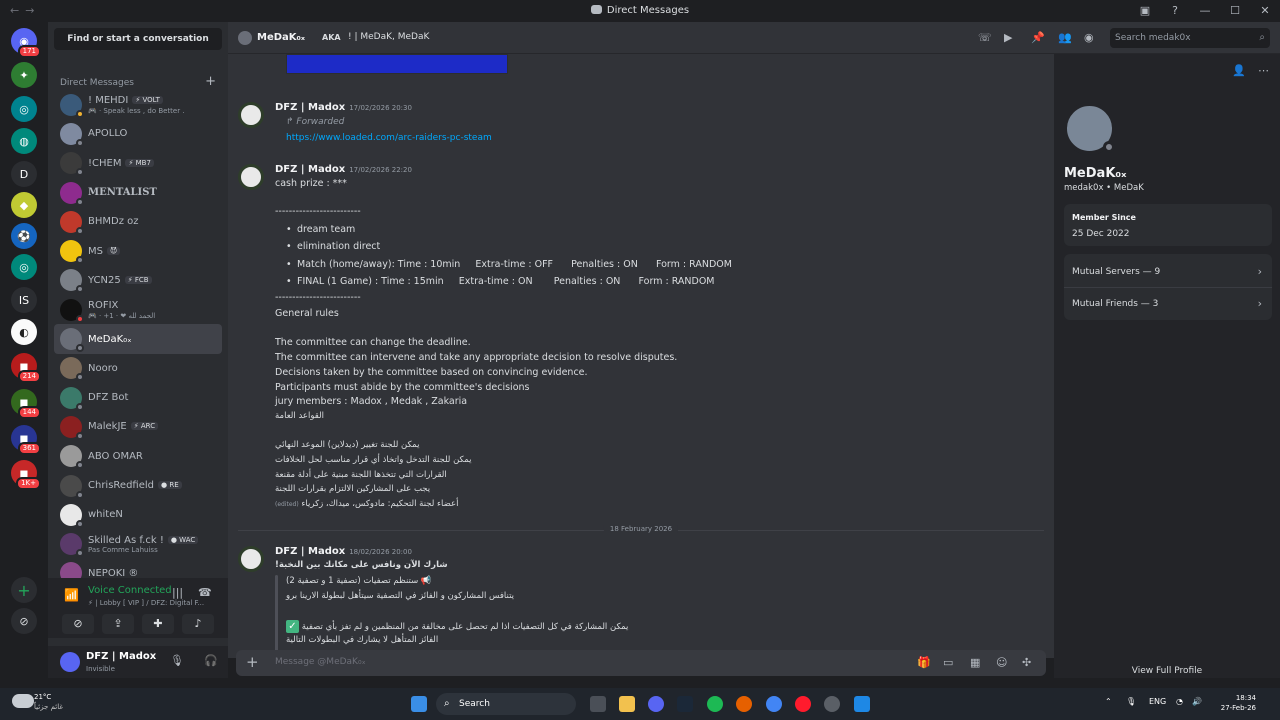 The height and width of the screenshot is (720, 1280). Describe the element at coordinates (1197, 701) in the screenshot. I see `volume-icon: 🔊` at that location.